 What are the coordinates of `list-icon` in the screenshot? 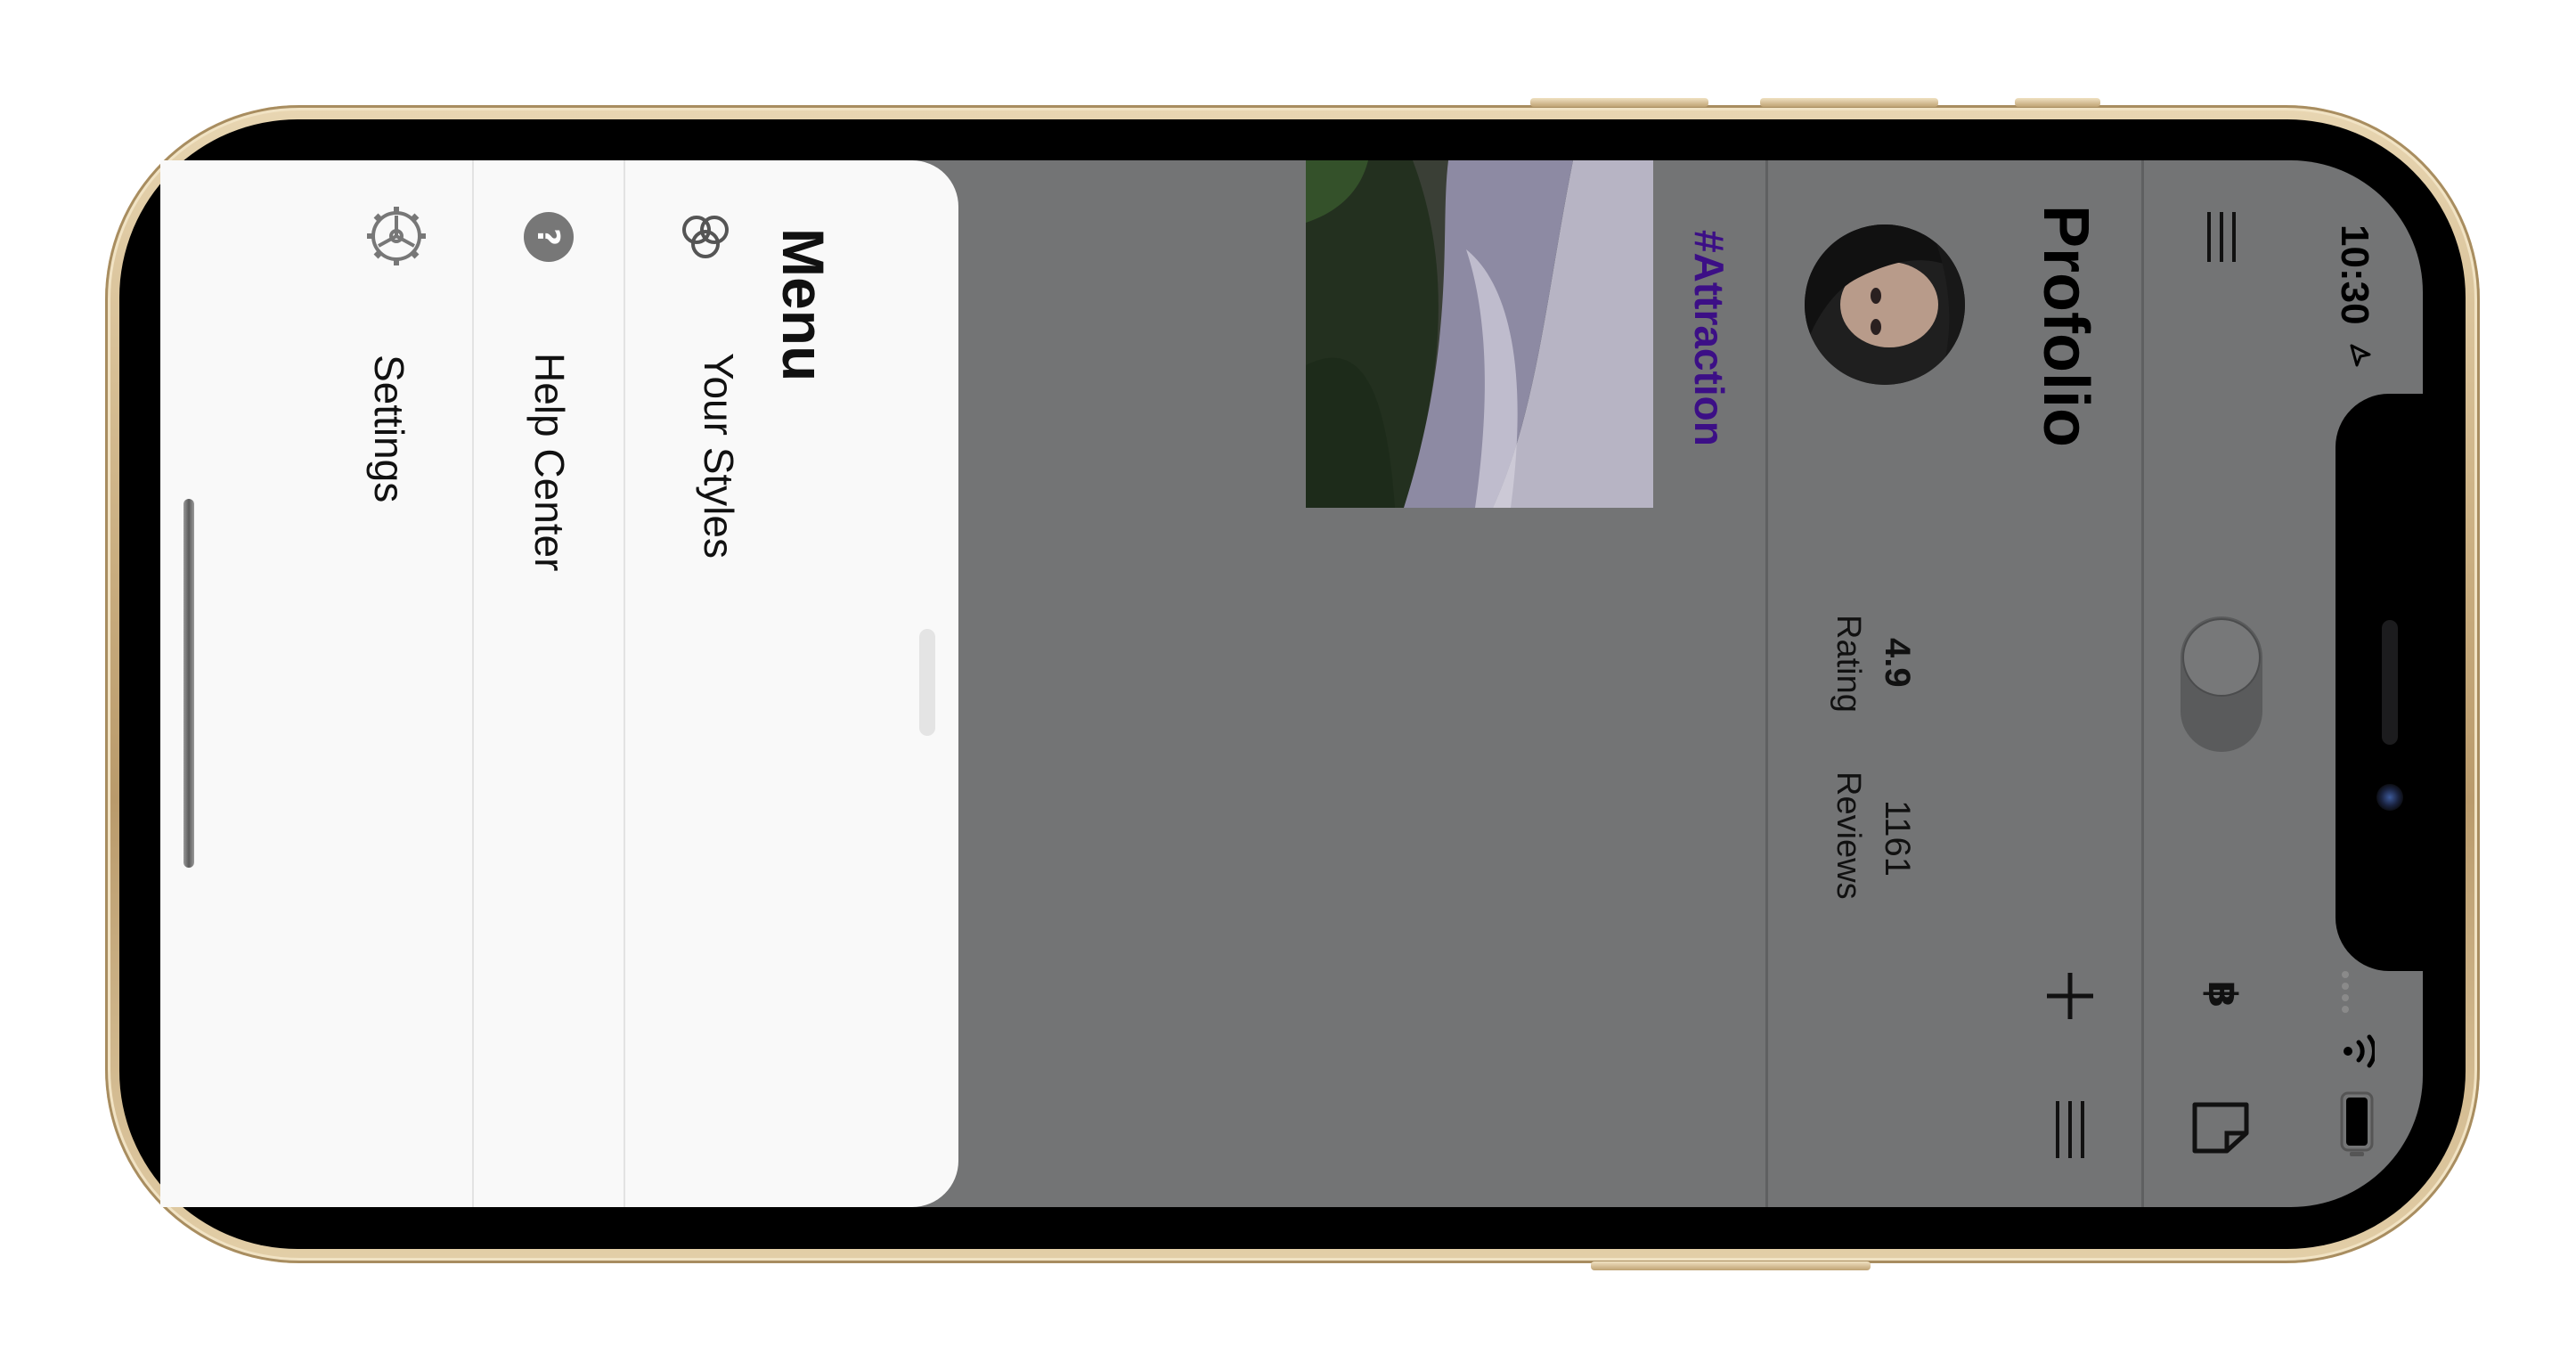 It's located at (2072, 1132).